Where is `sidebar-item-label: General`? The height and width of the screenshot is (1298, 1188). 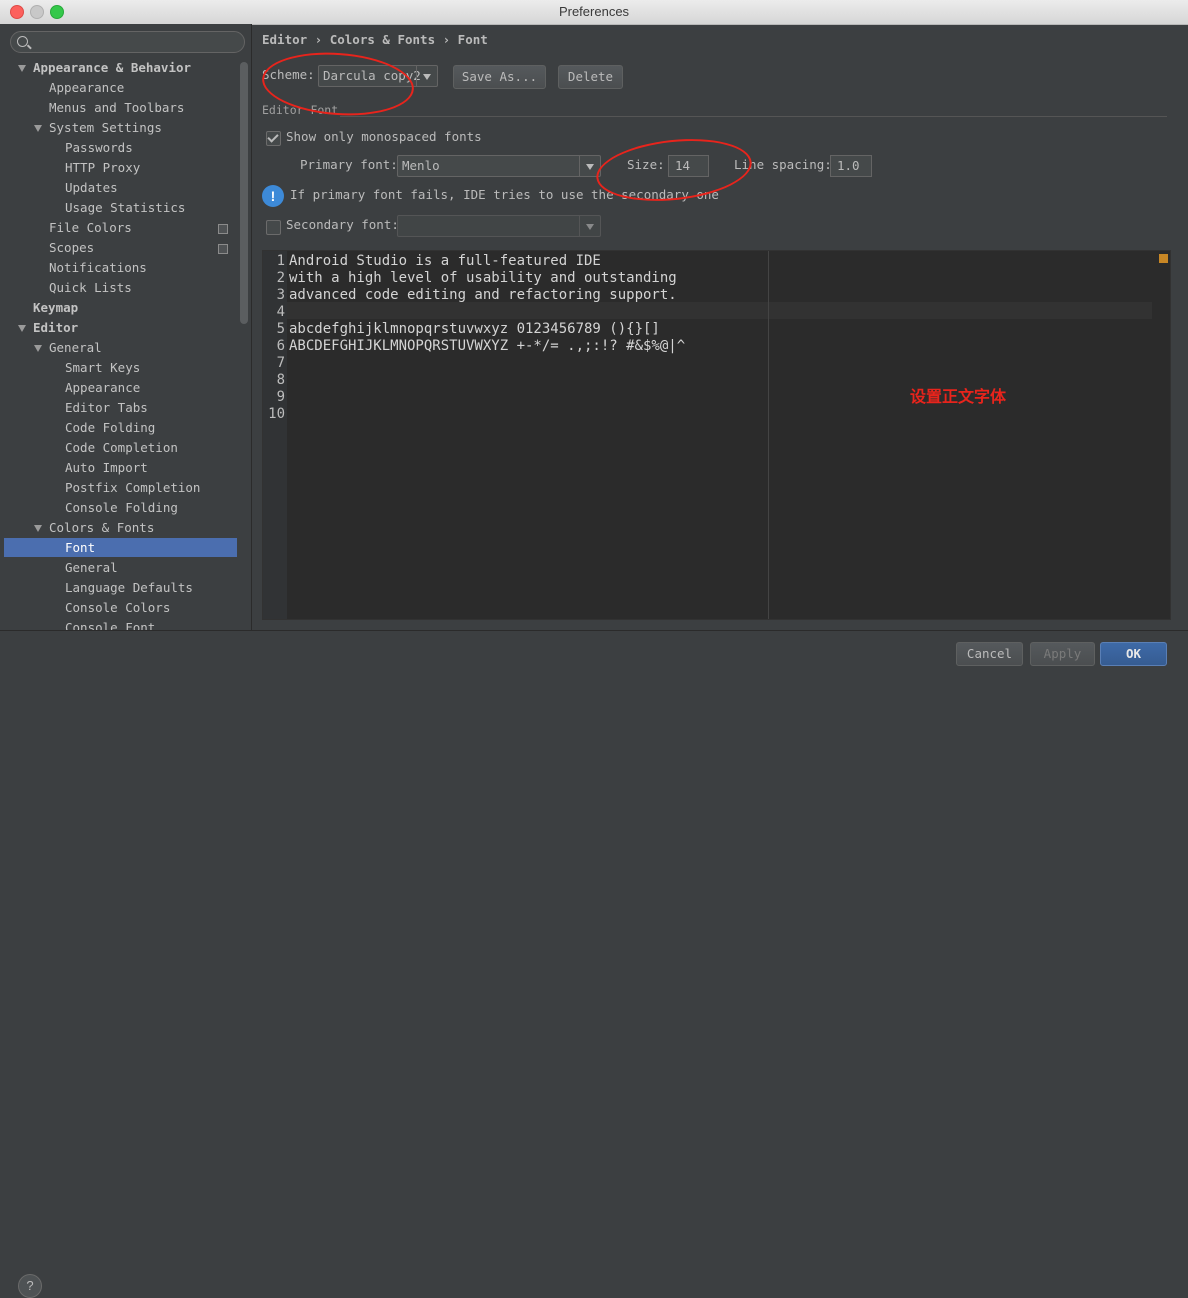 sidebar-item-label: General is located at coordinates (91, 567).